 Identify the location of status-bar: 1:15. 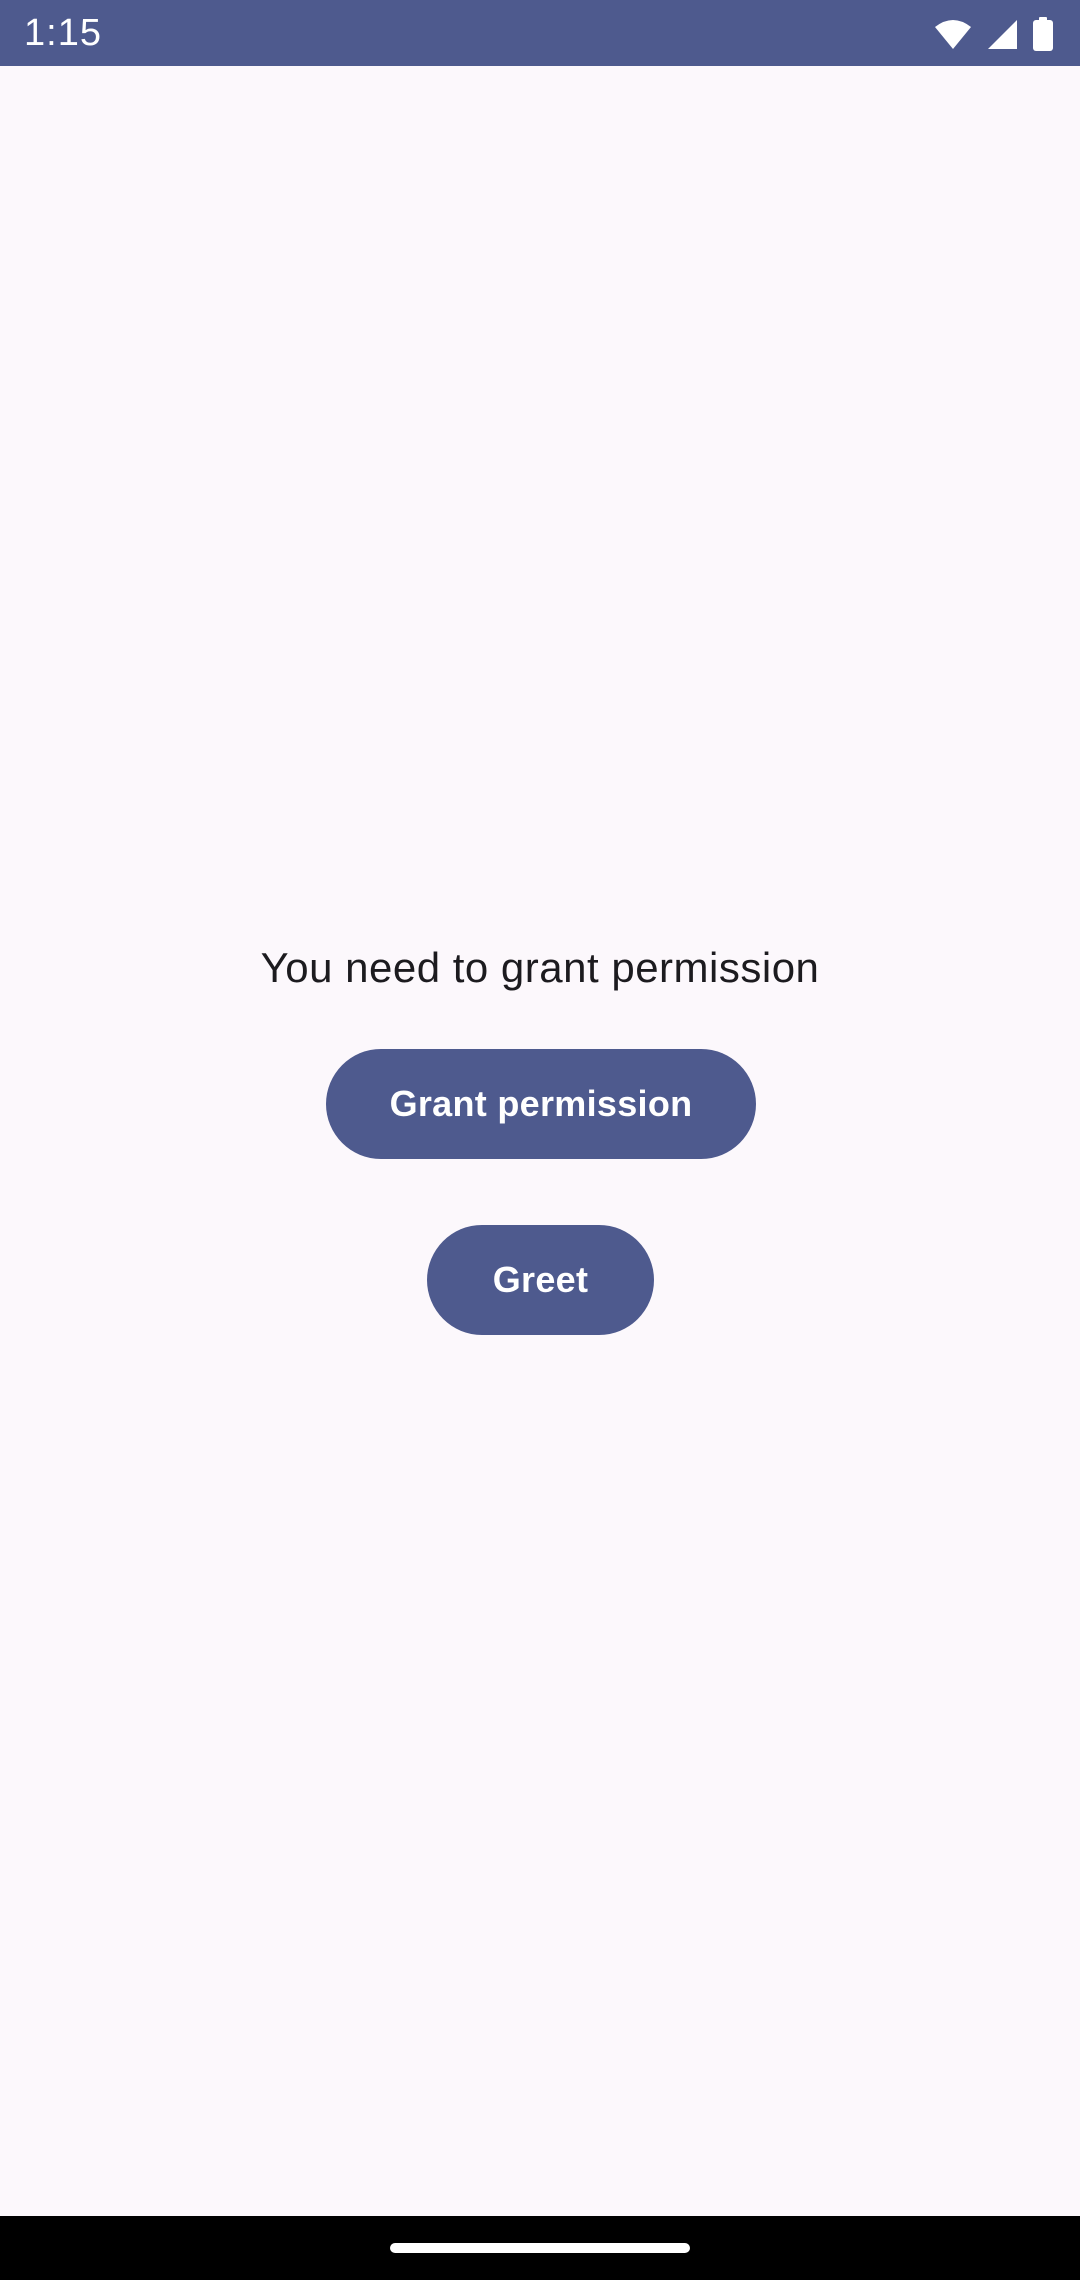
(540, 33).